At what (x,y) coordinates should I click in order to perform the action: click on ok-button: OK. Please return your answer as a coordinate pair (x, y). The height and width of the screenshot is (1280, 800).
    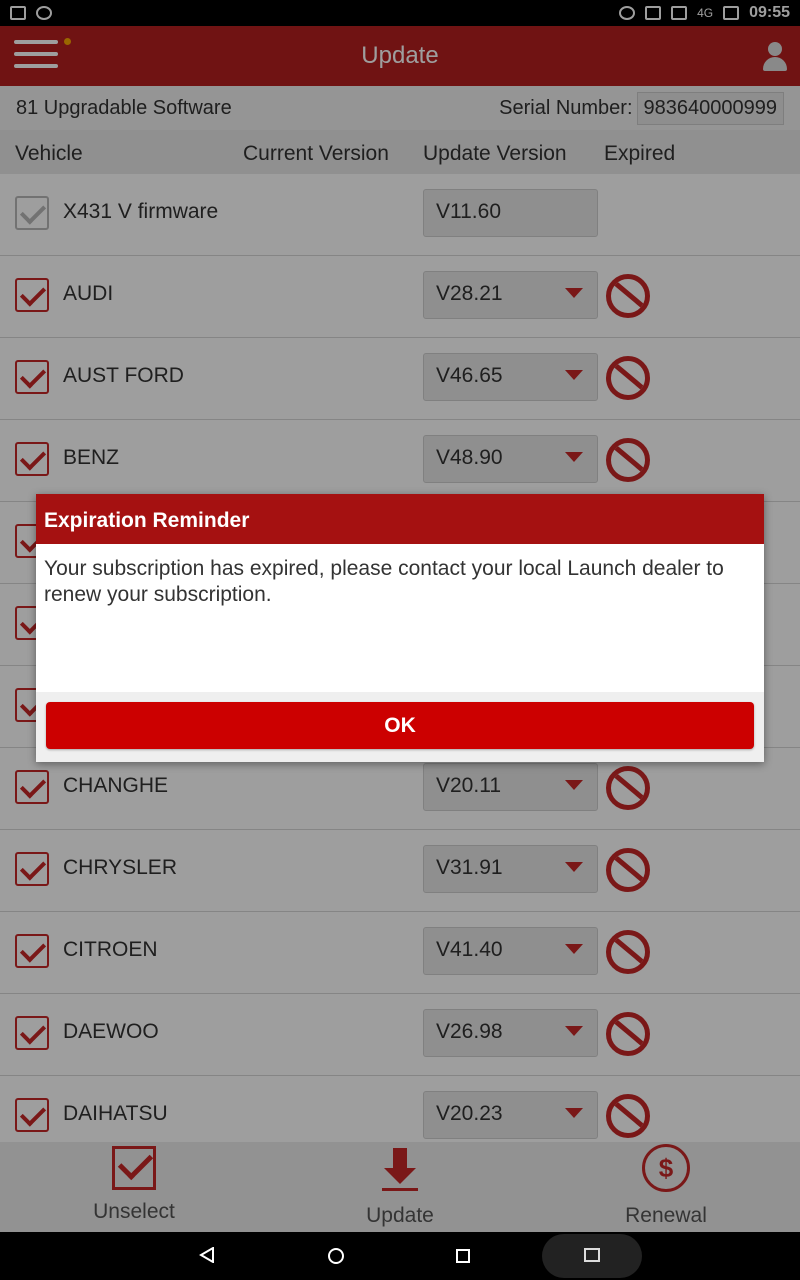
    Looking at the image, I should click on (400, 725).